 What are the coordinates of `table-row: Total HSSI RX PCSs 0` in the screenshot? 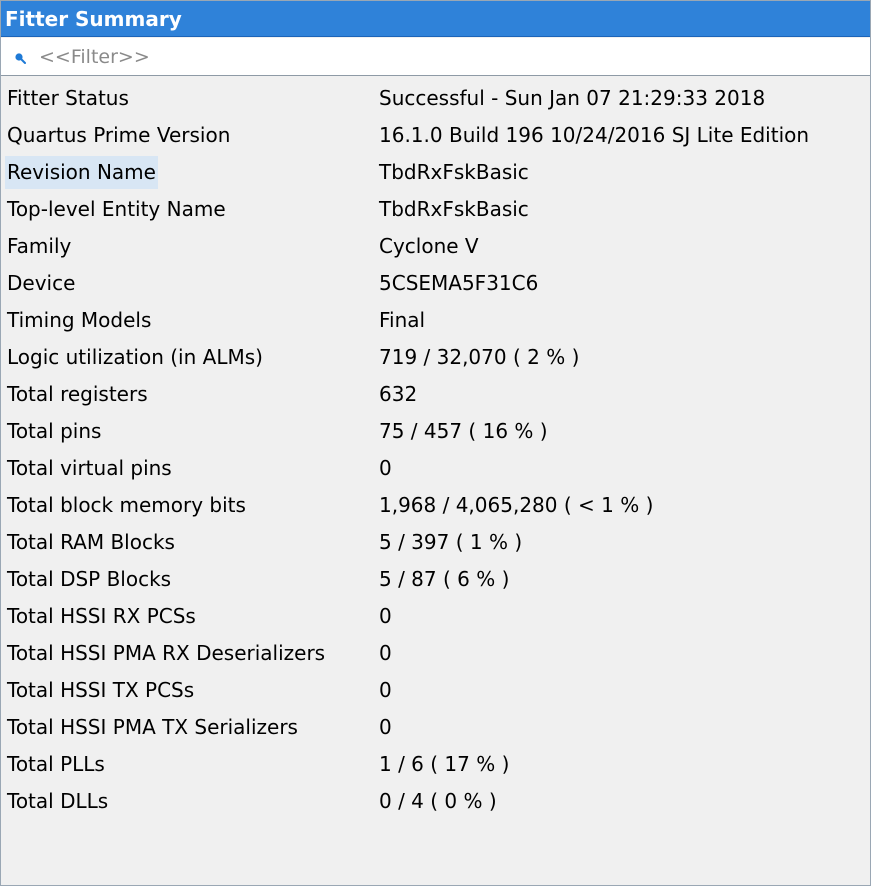 It's located at (435, 616).